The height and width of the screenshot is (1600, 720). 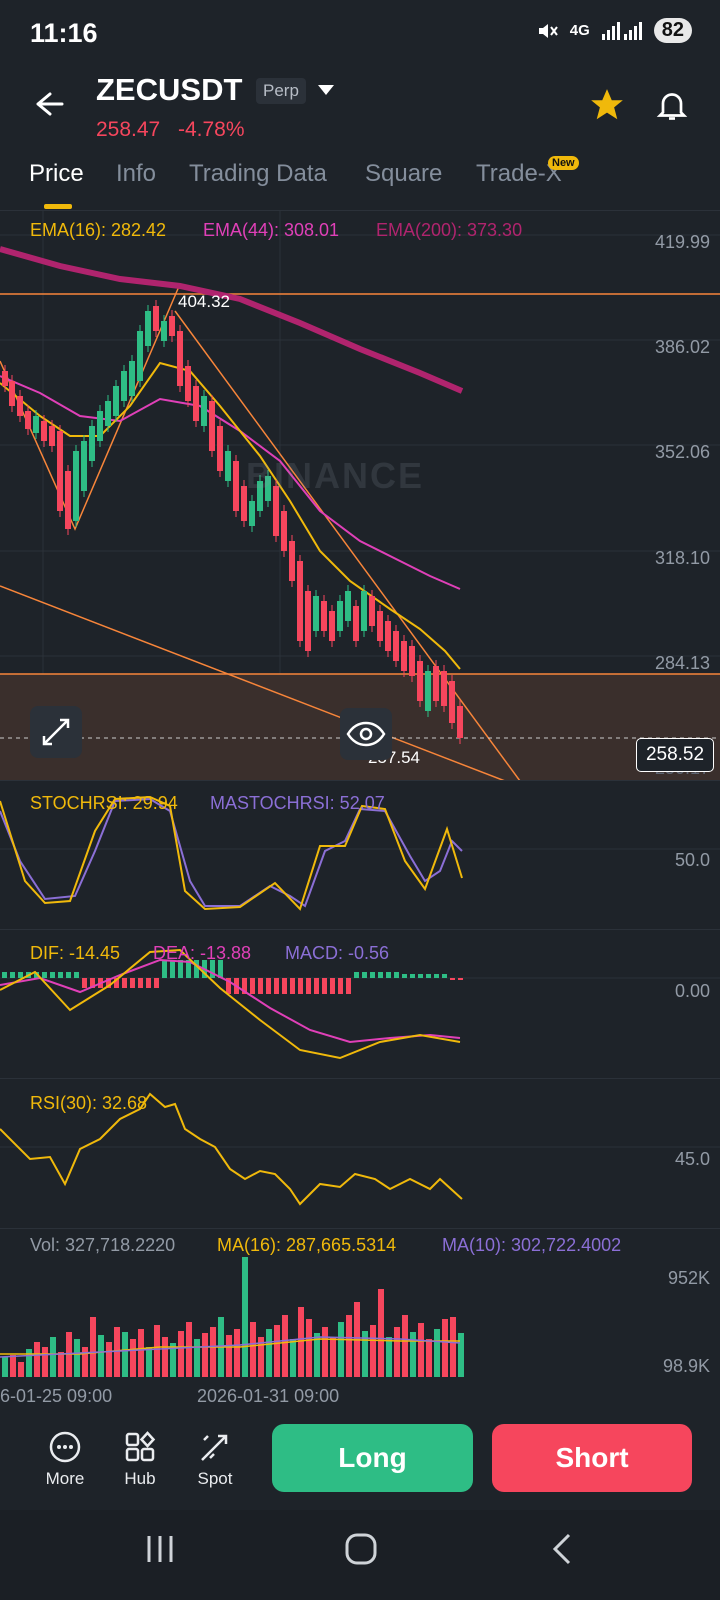 What do you see at coordinates (75, 953) in the screenshot?
I see `dif-label: DIF: -14.45` at bounding box center [75, 953].